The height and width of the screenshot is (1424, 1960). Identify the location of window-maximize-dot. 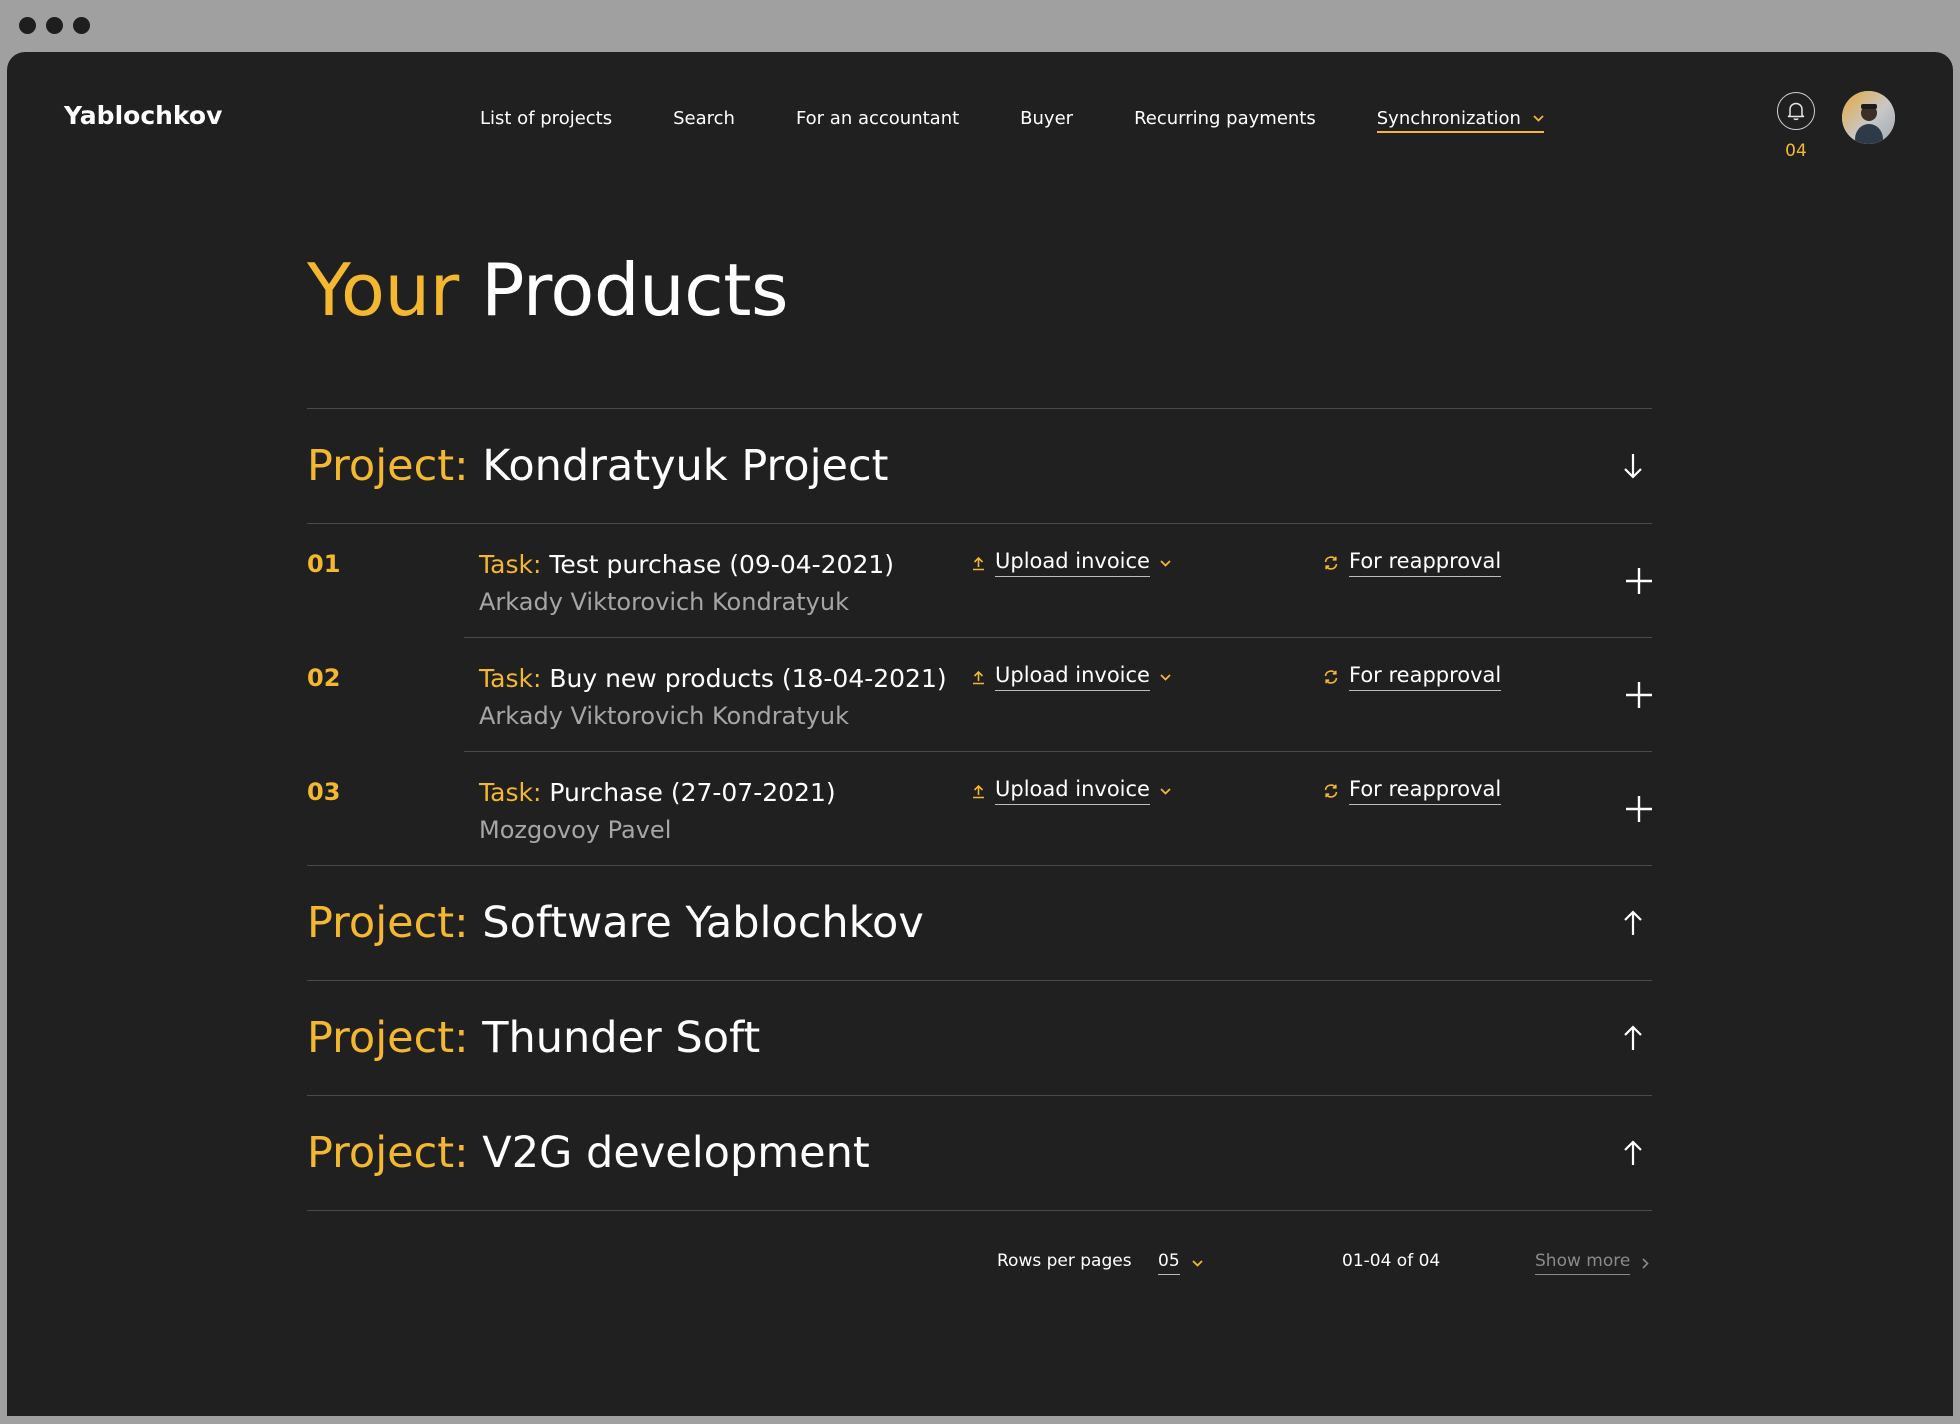
(81, 25).